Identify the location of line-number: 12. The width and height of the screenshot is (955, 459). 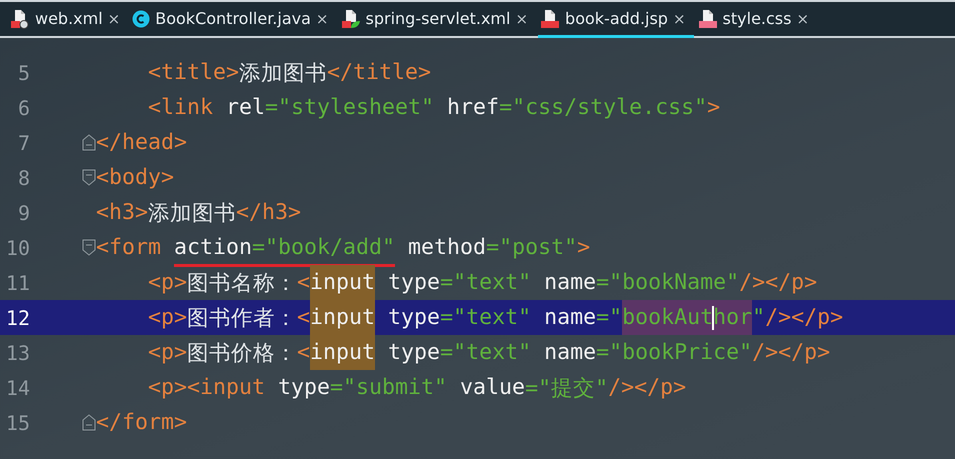
(17, 318).